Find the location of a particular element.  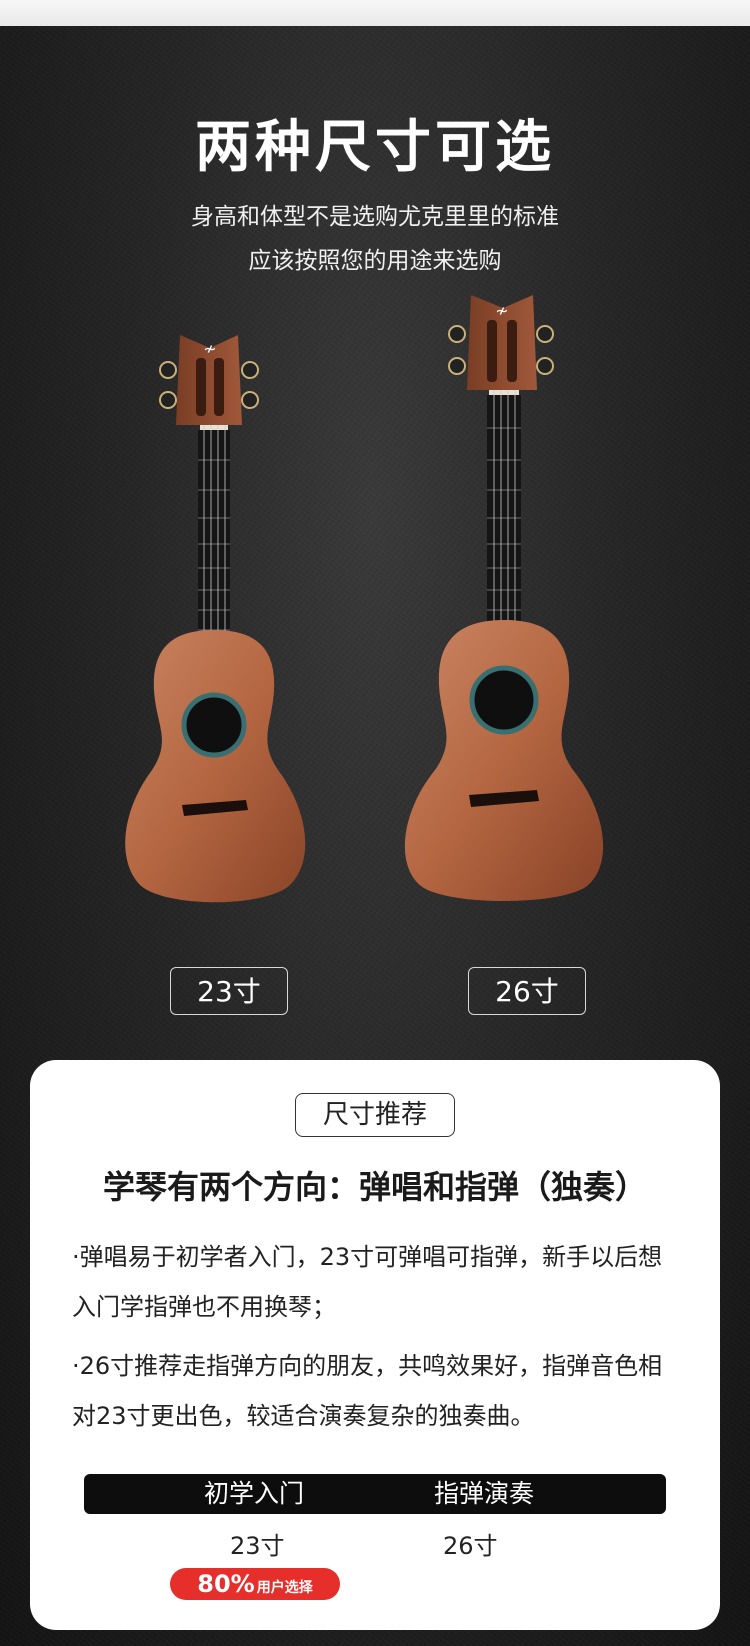

subtitle-line-2: 应该按照您的用途来选购 is located at coordinates (375, 261).